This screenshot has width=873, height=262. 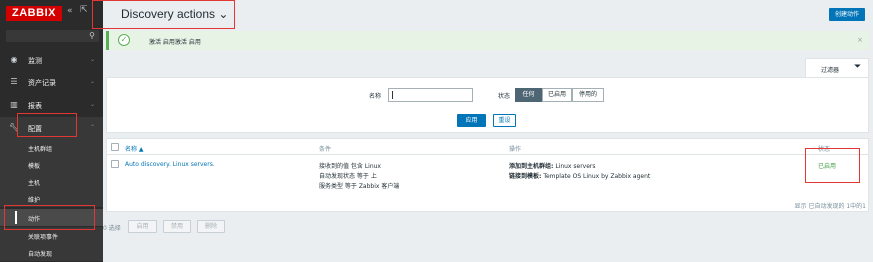 I want to click on filter-tab-label: 过滤器, so click(x=830, y=70).